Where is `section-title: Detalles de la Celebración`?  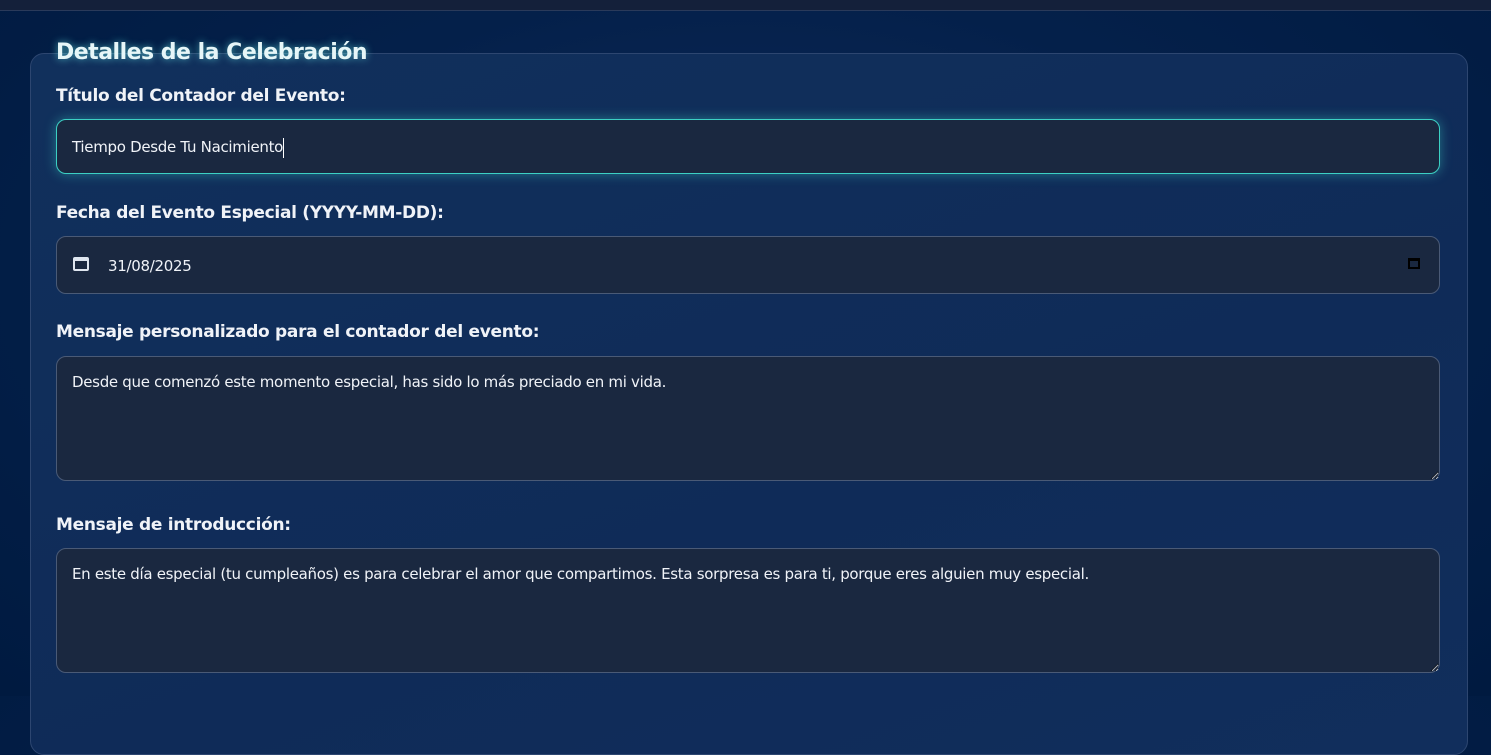 section-title: Detalles de la Celebración is located at coordinates (212, 52).